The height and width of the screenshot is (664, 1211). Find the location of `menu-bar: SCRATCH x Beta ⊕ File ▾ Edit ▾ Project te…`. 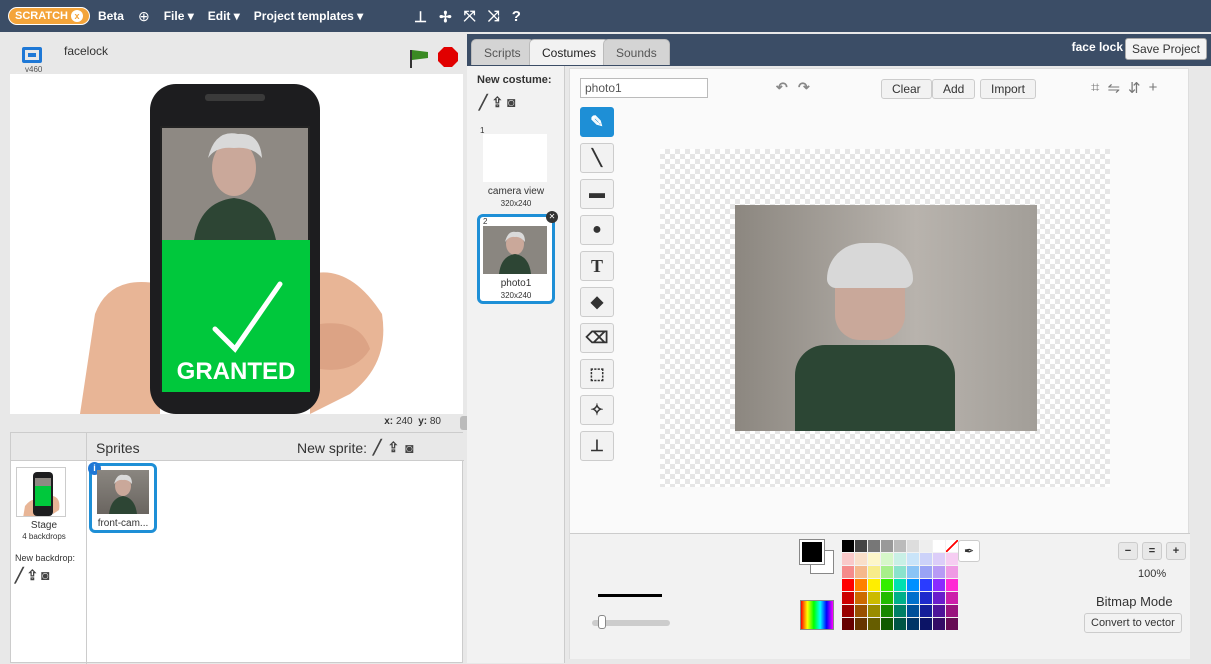

menu-bar: SCRATCH x Beta ⊕ File ▾ Edit ▾ Project te… is located at coordinates (605, 16).